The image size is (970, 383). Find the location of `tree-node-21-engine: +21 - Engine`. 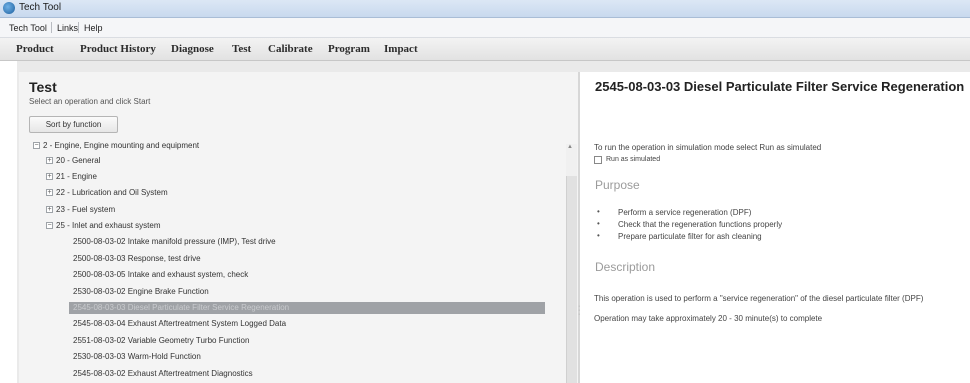

tree-node-21-engine: +21 - Engine is located at coordinates (71, 177).